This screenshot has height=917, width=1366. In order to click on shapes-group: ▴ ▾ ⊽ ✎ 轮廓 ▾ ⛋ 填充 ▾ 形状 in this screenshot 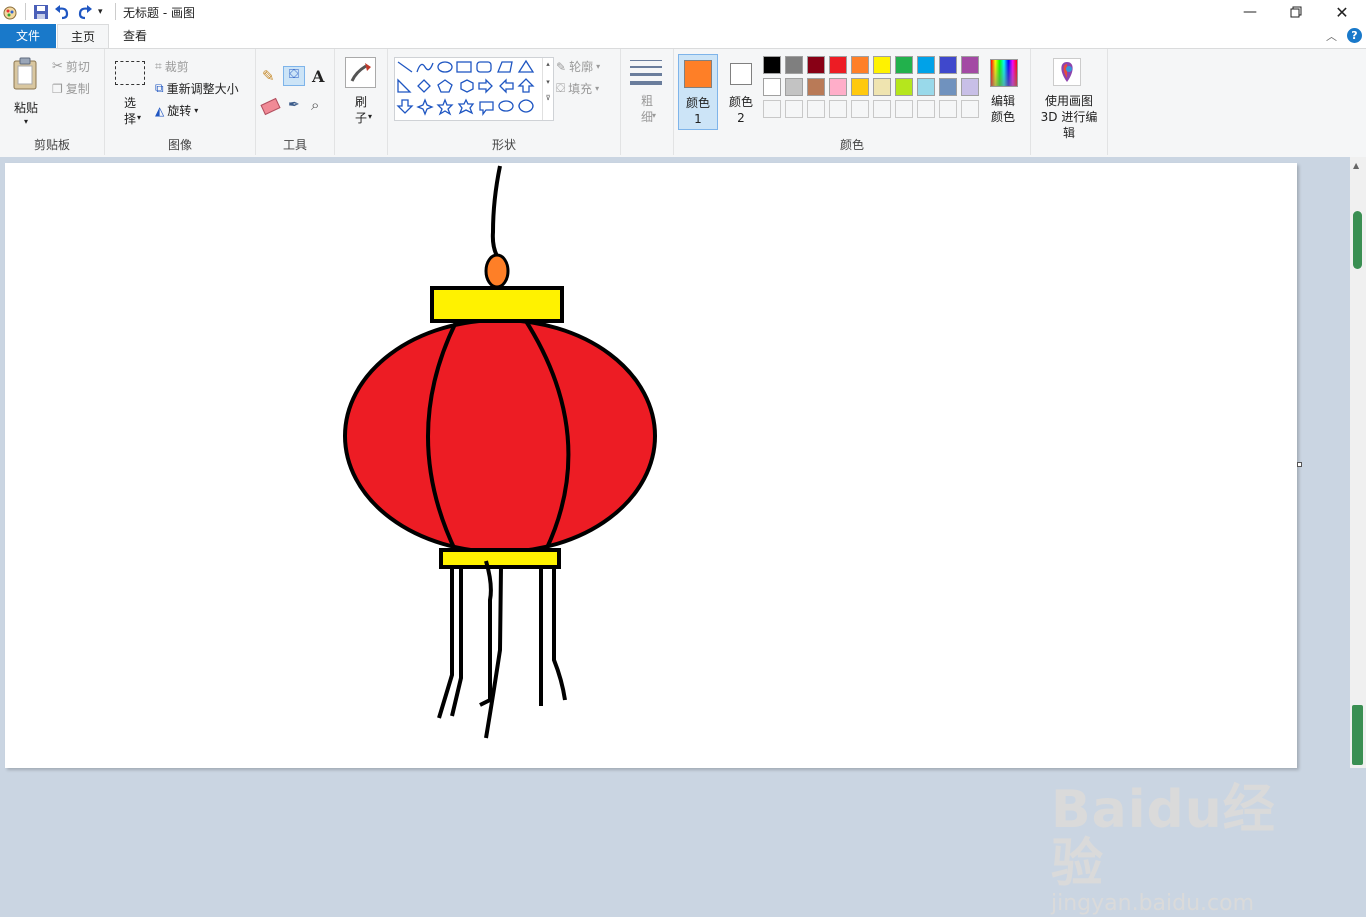, I will do `click(504, 102)`.